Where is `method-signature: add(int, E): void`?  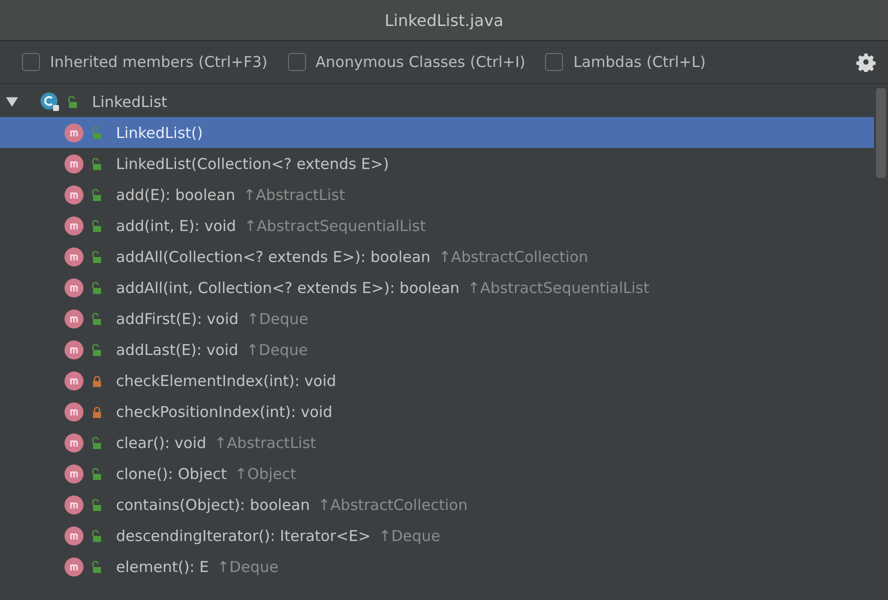
method-signature: add(int, E): void is located at coordinates (176, 225).